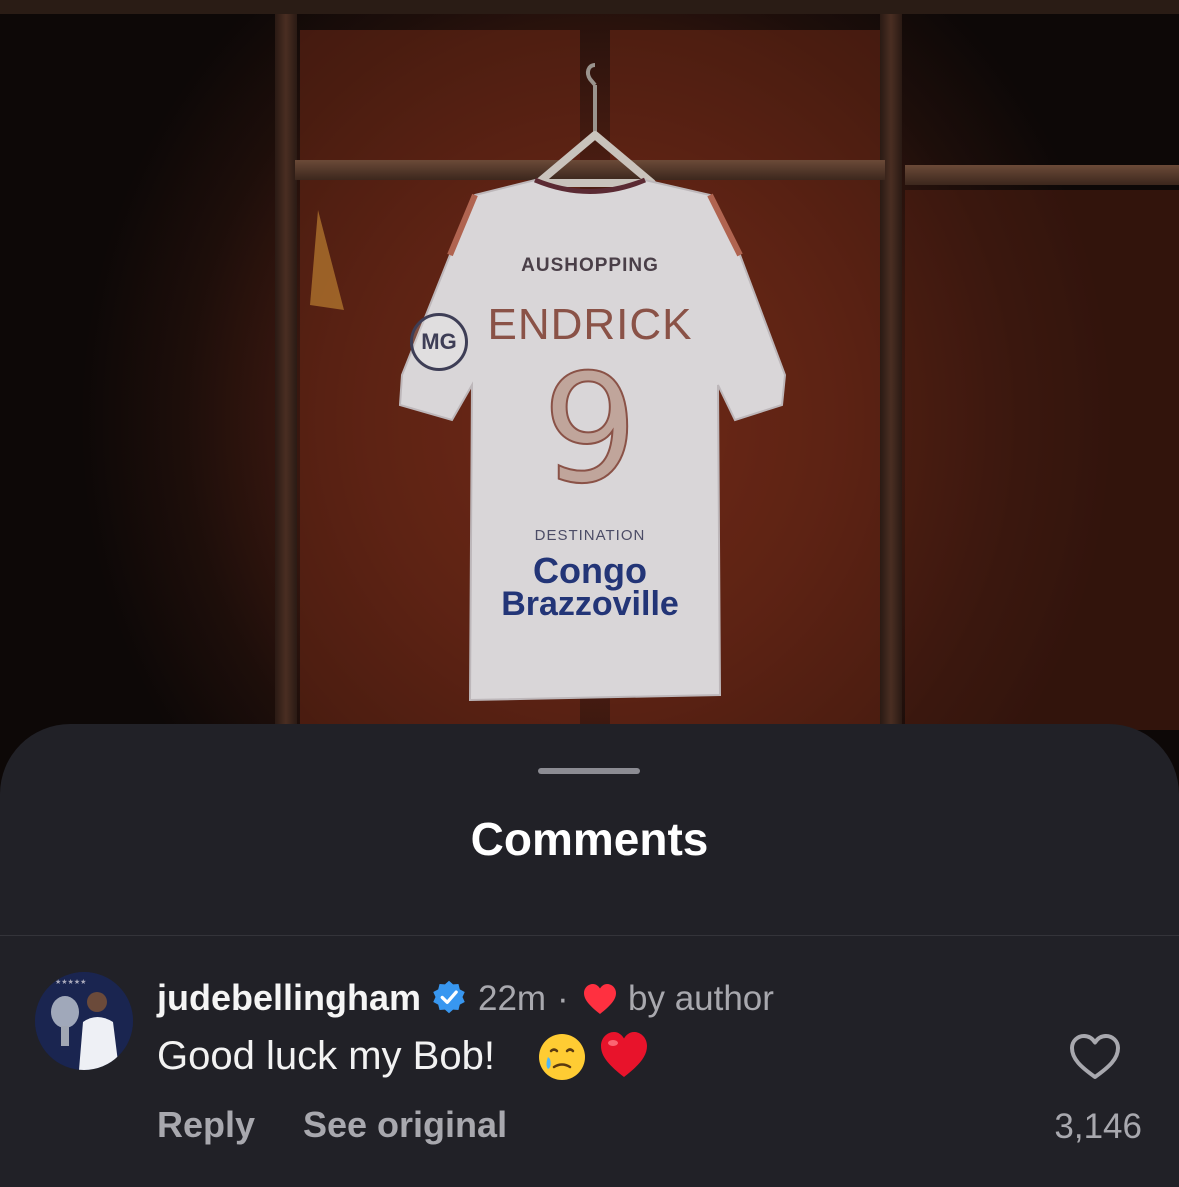 Image resolution: width=1179 pixels, height=1187 pixels. I want to click on header-divider, so click(589, 935).